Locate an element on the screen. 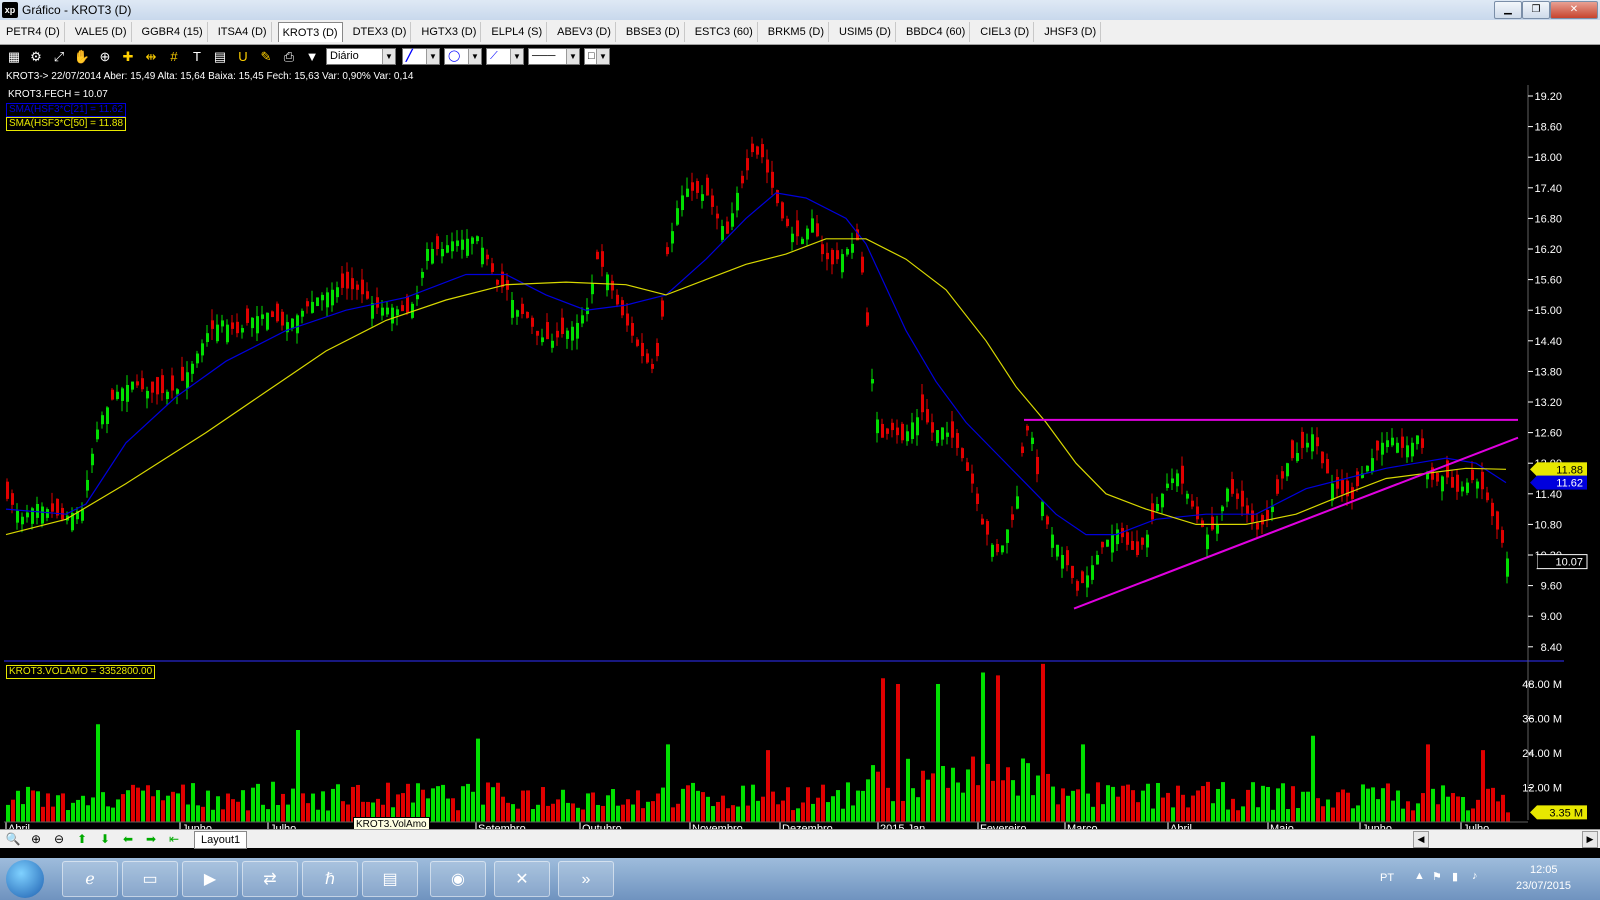 This screenshot has height=900, width=1600. chrome-icon: ◉ is located at coordinates (458, 879).